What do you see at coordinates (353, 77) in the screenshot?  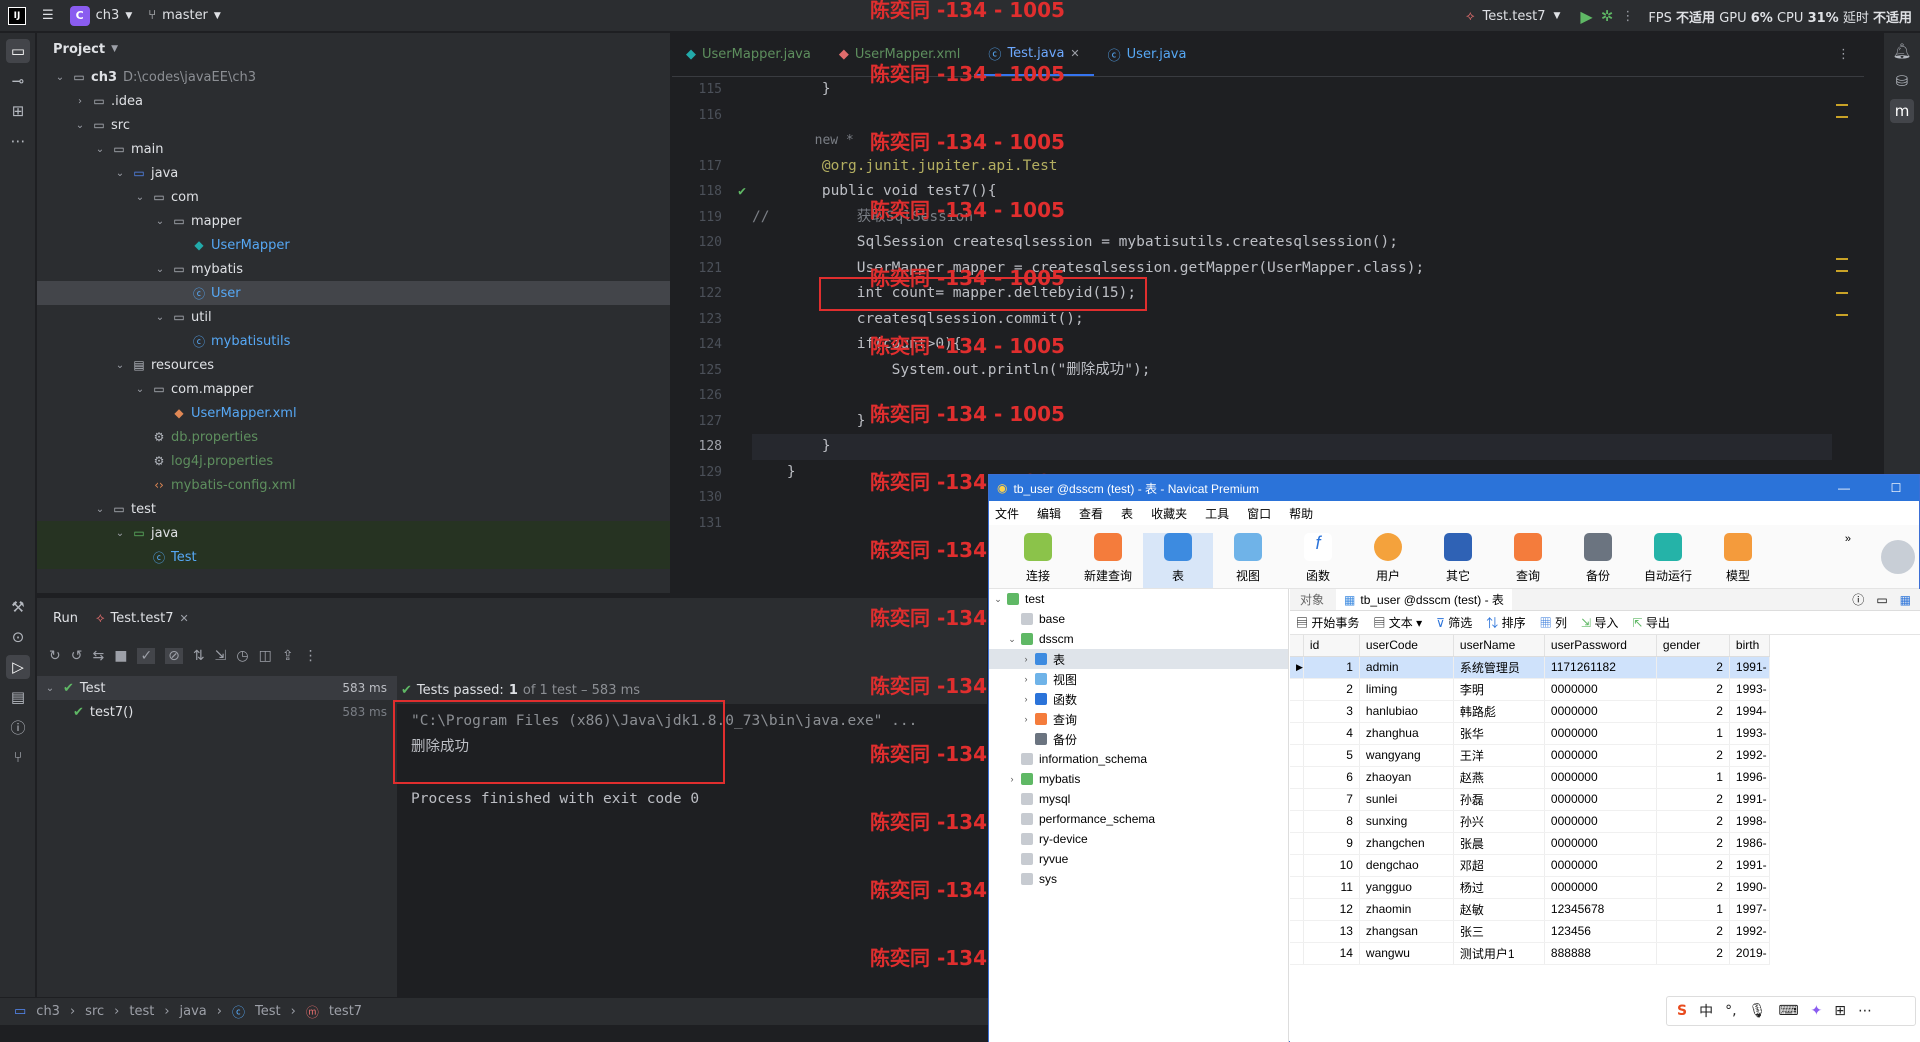 I see `tree-item-ch3: ⌄ ▭ ch3 D:\codes\javaEE\ch3` at bounding box center [353, 77].